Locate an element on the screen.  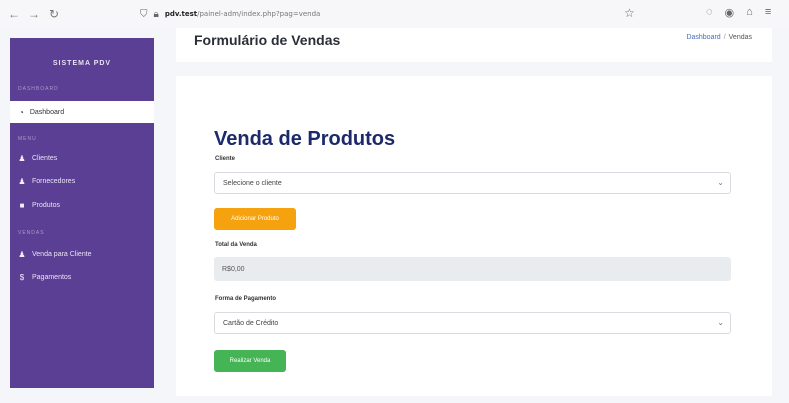
sidebar-item-venda-cliente: ♟ Venda para Cliente is located at coordinates (55, 254).